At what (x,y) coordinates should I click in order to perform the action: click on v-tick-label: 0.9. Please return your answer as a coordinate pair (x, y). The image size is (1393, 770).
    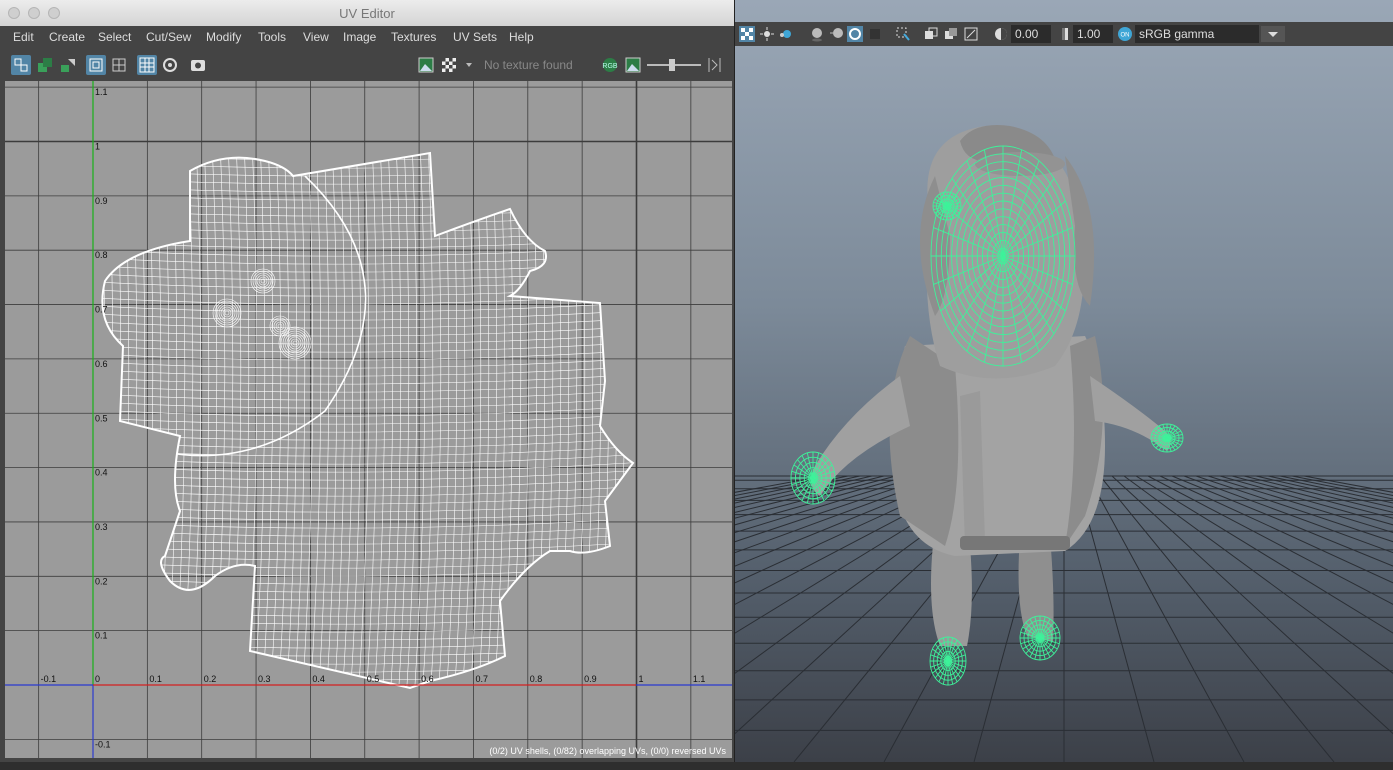
    Looking at the image, I should click on (101, 201).